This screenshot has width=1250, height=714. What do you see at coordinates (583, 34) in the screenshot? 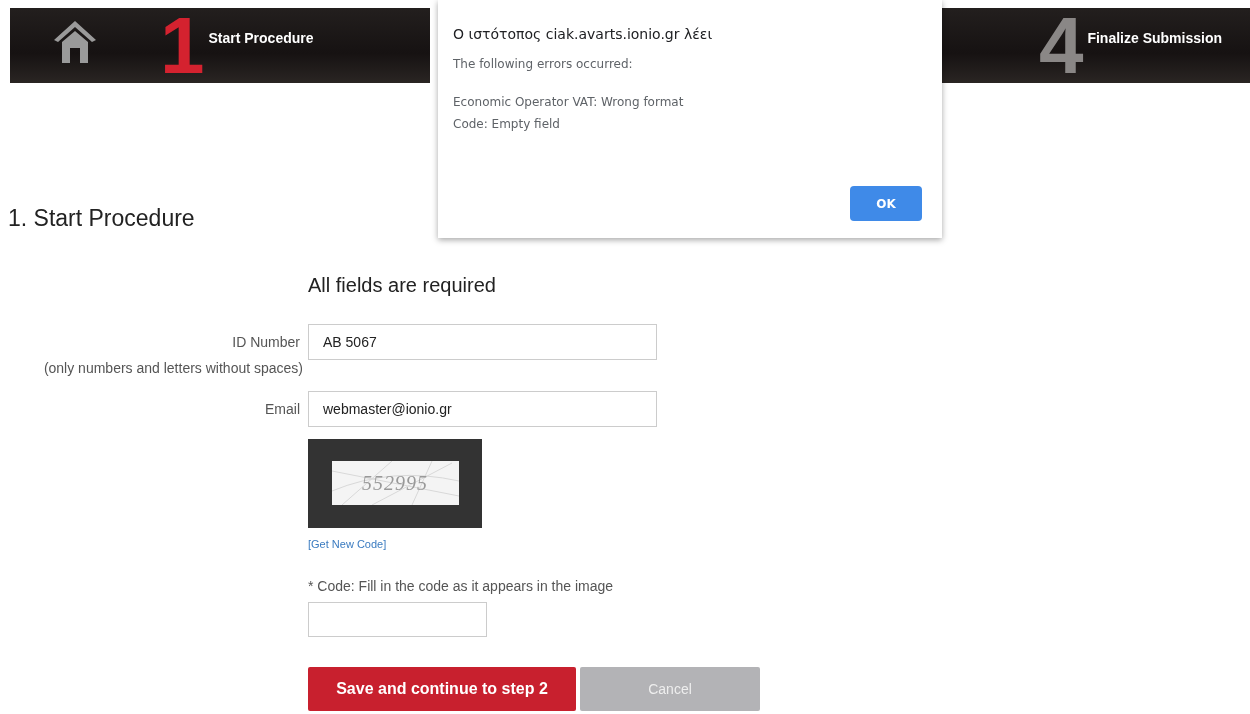
I see `dialog-title: Ο ιστότοπος ciak.avarts.ionio.gr λέει` at bounding box center [583, 34].